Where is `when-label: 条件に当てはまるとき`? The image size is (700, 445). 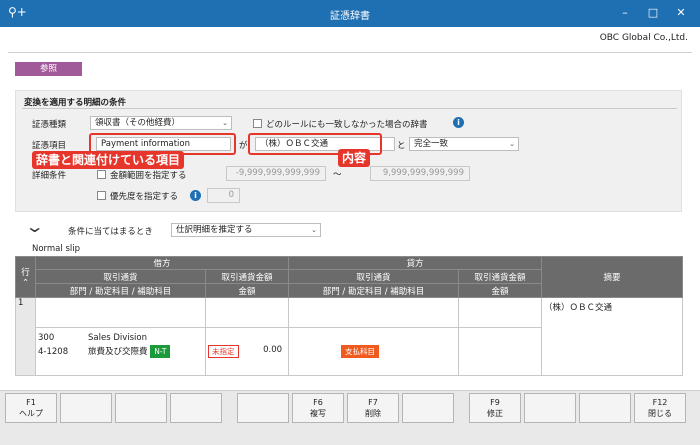
when-label: 条件に当てはまるとき is located at coordinates (110, 232).